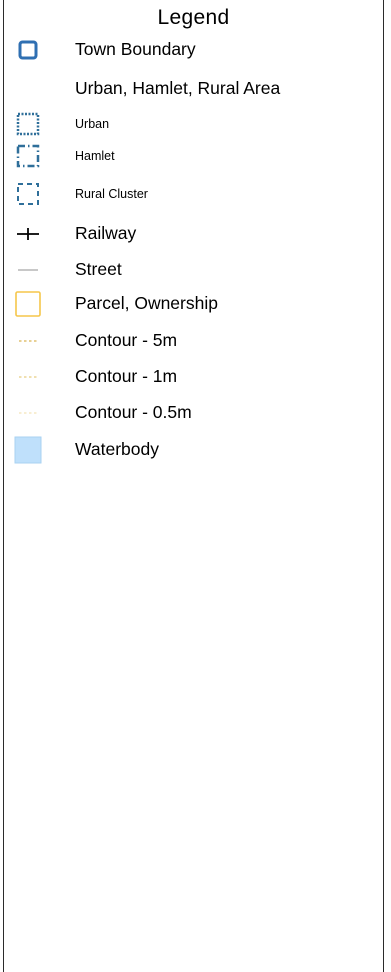  I want to click on rural-cluster-icon, so click(28, 194).